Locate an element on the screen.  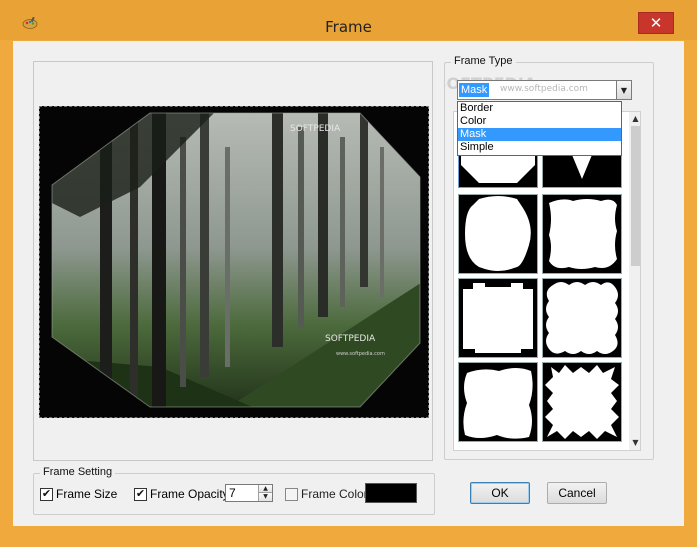
frame-color-checkbox: Frame Color is located at coordinates (326, 494).